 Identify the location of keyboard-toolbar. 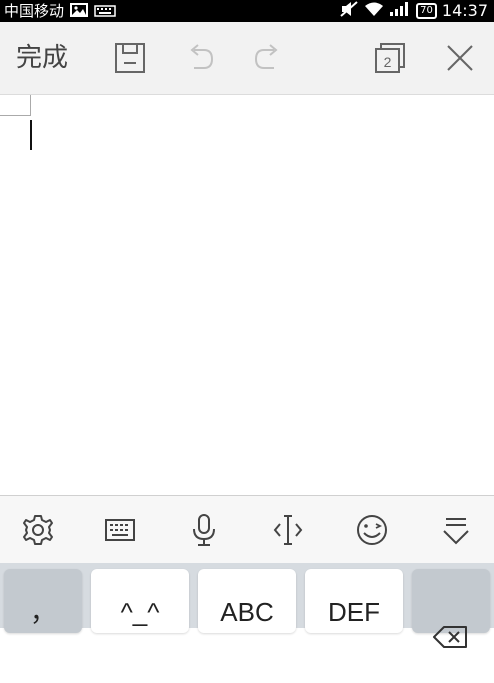
(247, 529).